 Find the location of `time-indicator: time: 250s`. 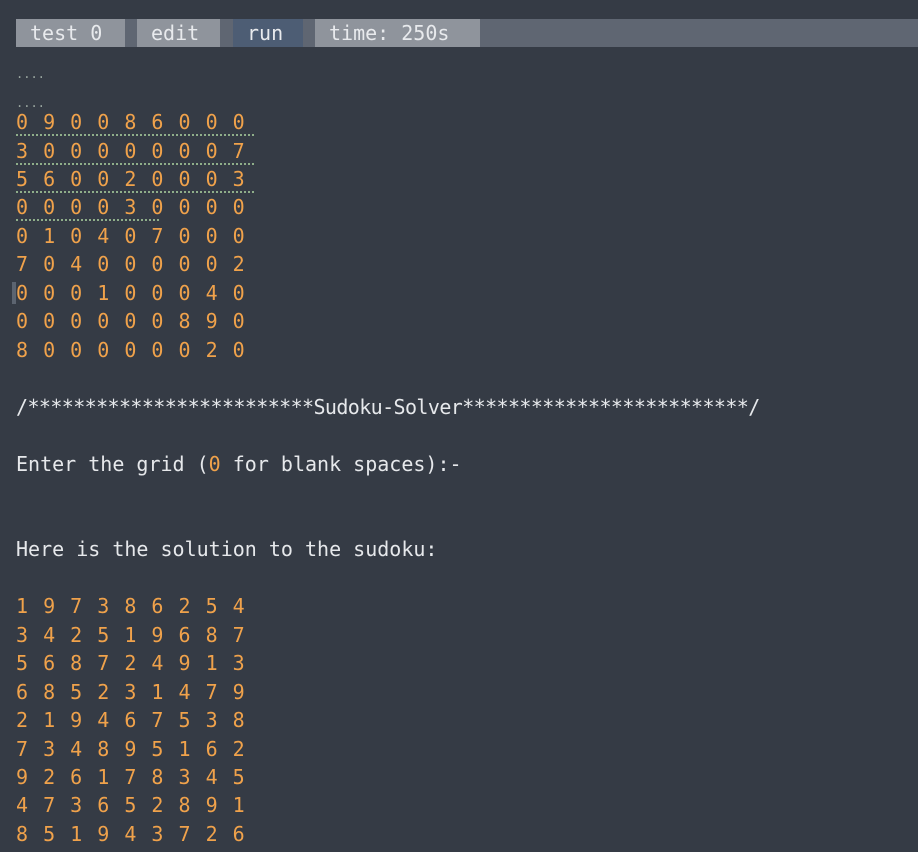

time-indicator: time: 250s is located at coordinates (397, 33).